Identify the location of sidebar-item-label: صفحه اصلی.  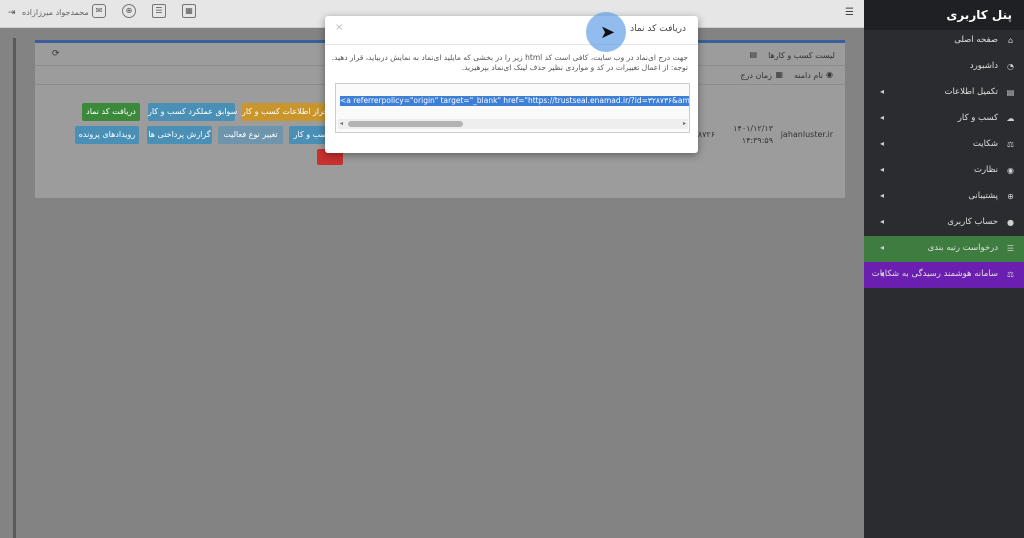
(976, 40).